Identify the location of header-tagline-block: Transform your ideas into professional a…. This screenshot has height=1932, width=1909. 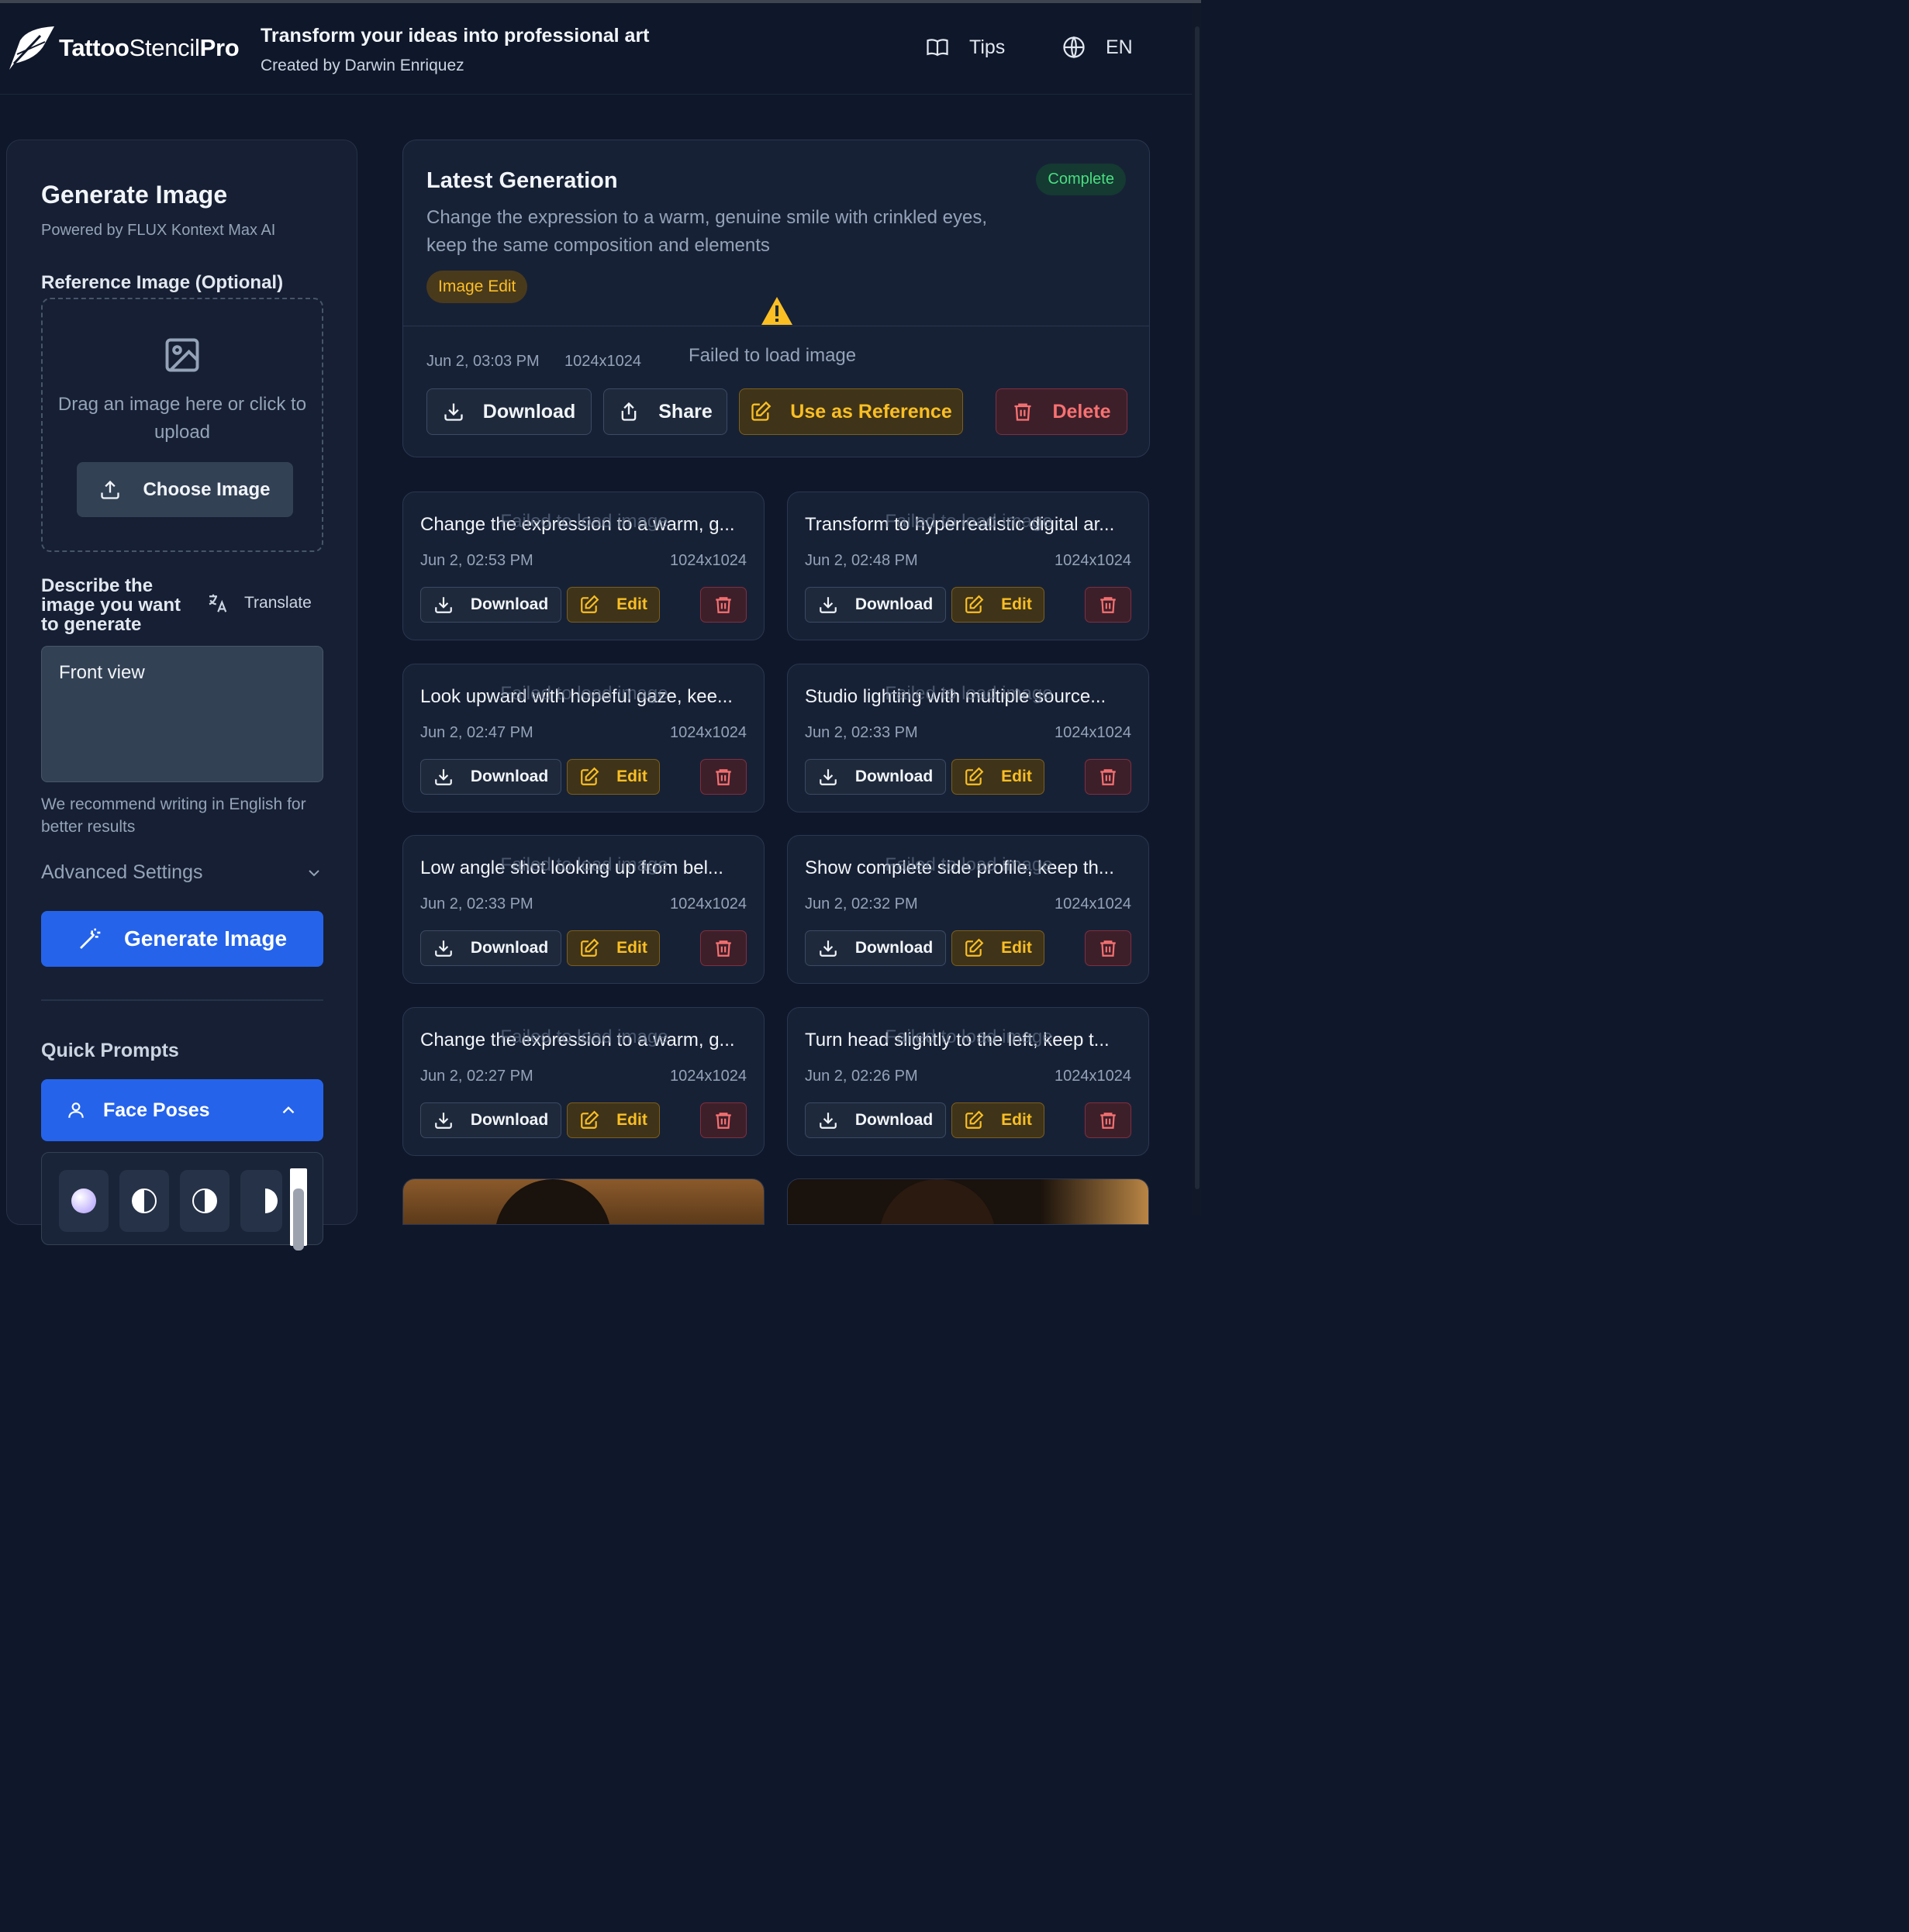
(455, 50).